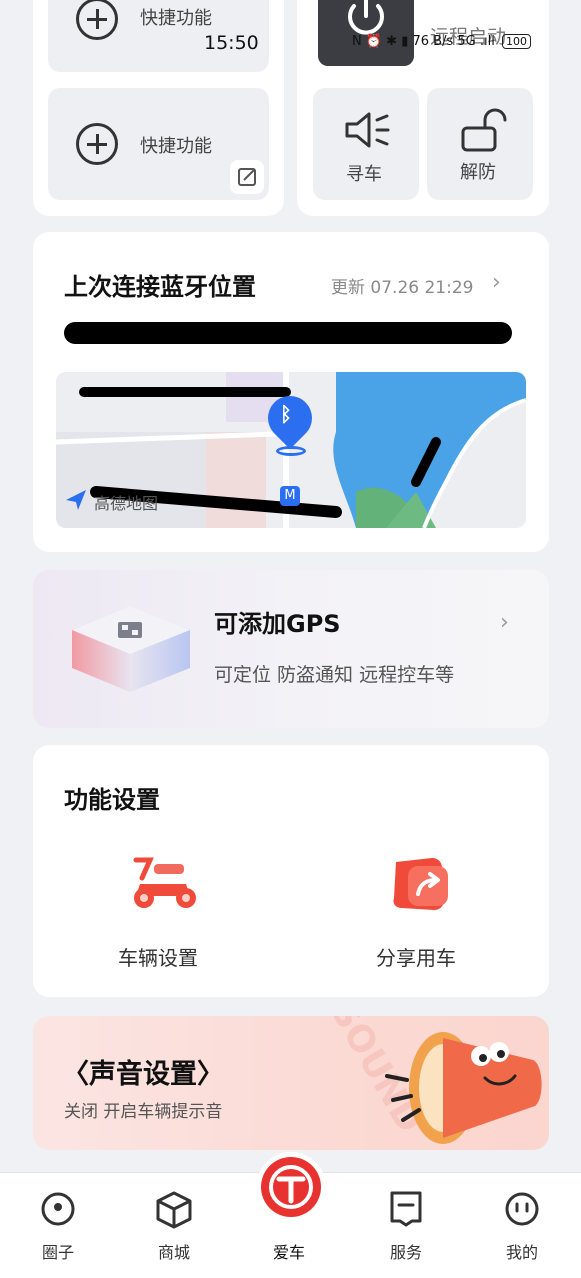 This screenshot has width=581, height=1278. What do you see at coordinates (97, 144) in the screenshot?
I see `add-circle-icon` at bounding box center [97, 144].